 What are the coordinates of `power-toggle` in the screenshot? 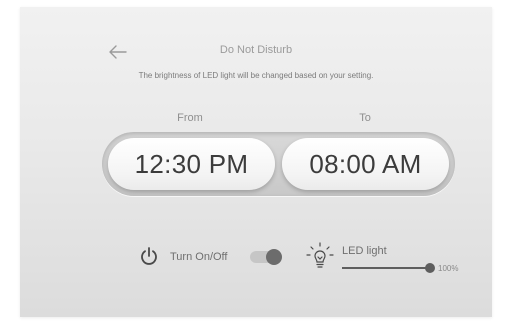 It's located at (266, 257).